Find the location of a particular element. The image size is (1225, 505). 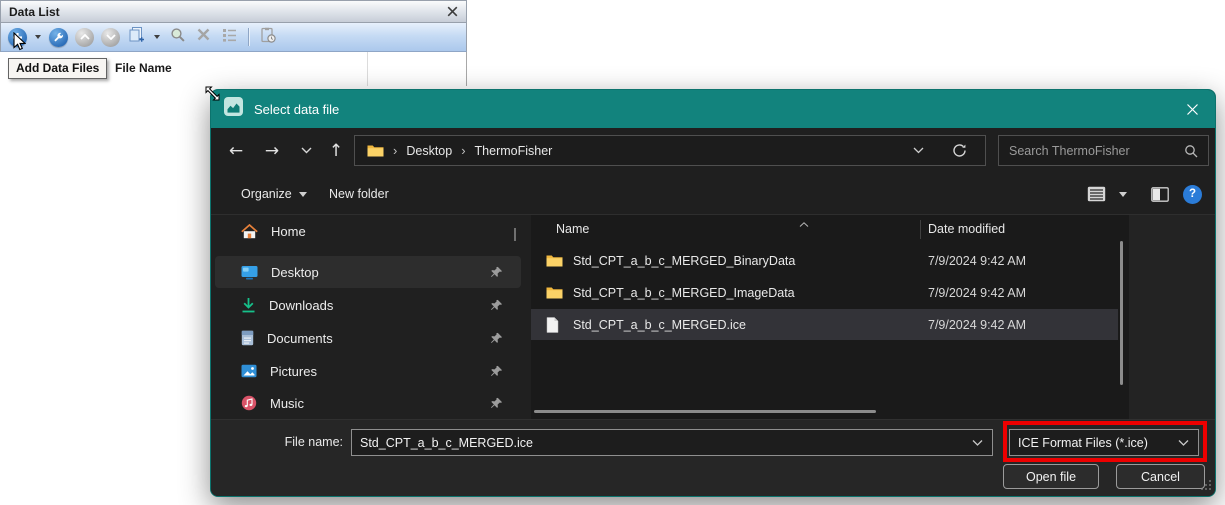

data-list-title: Data List is located at coordinates (34, 11).